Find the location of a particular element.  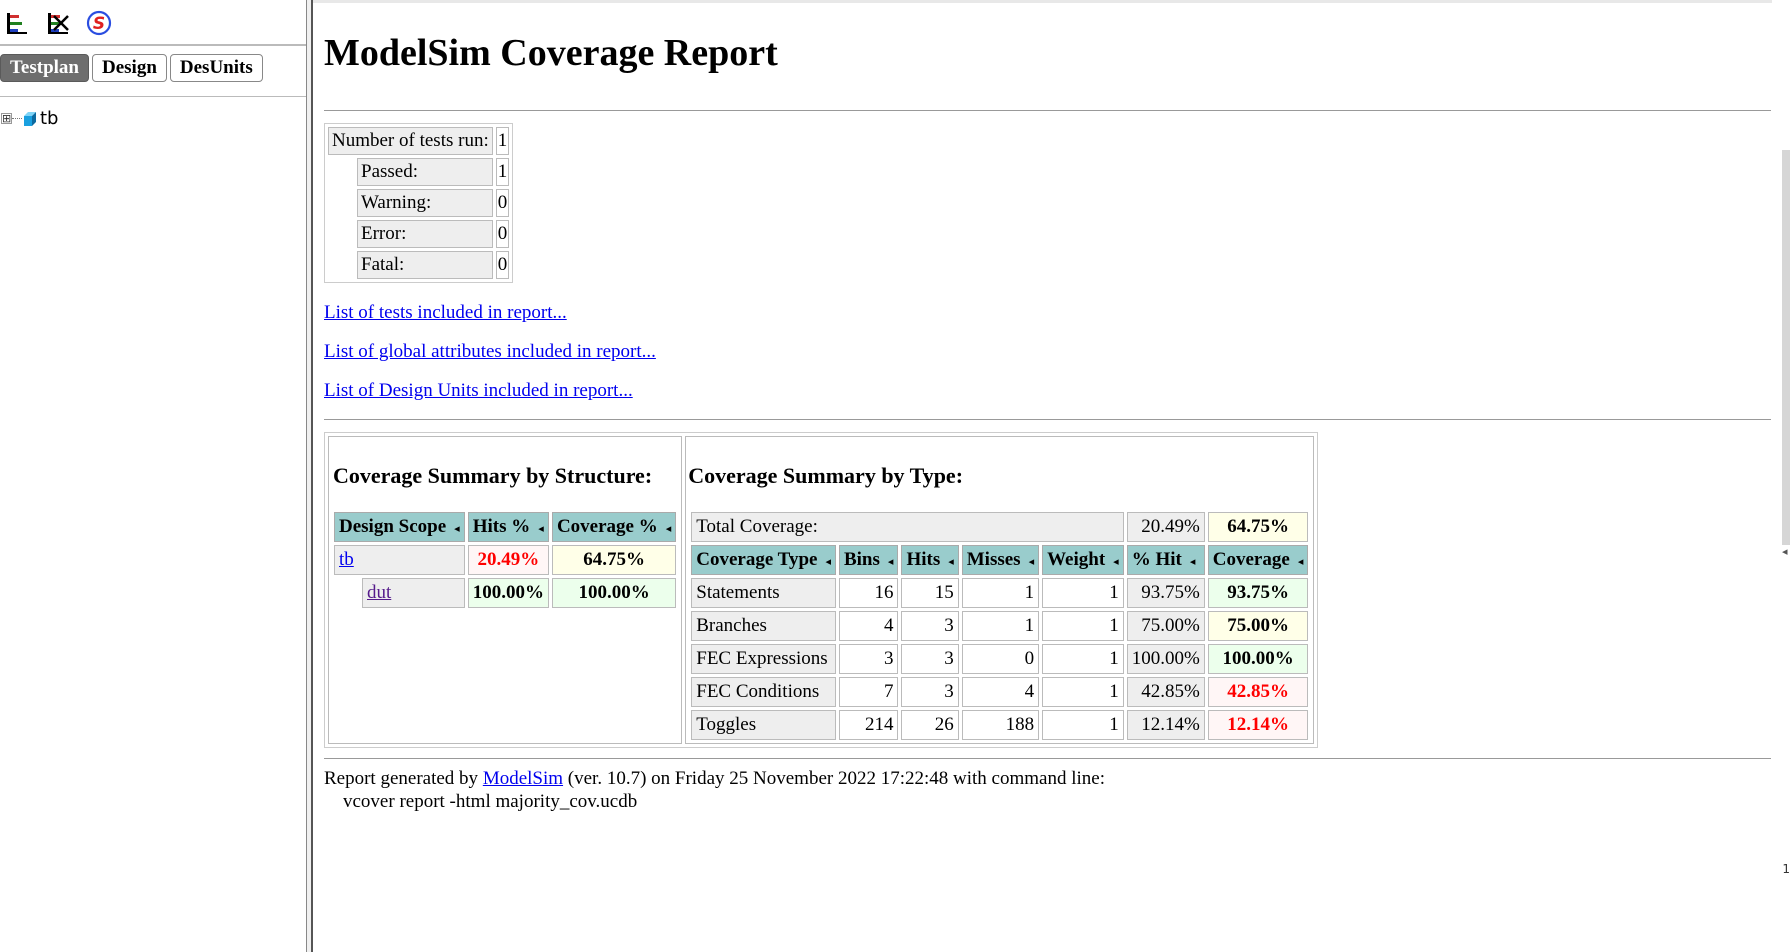

col-misses: Misses ◂ is located at coordinates (1000, 560).